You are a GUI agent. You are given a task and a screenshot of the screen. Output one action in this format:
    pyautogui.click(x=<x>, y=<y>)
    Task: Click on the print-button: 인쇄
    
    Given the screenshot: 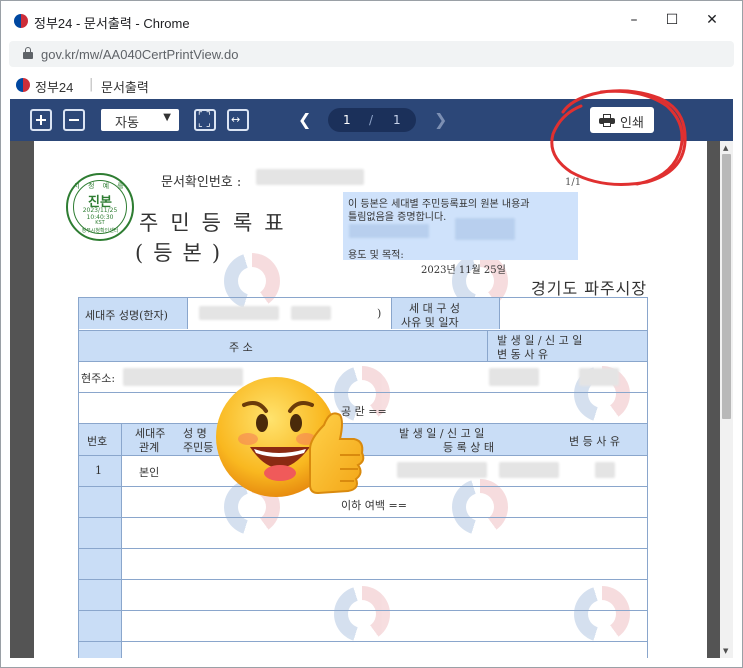 What is the action you would take?
    pyautogui.click(x=622, y=120)
    